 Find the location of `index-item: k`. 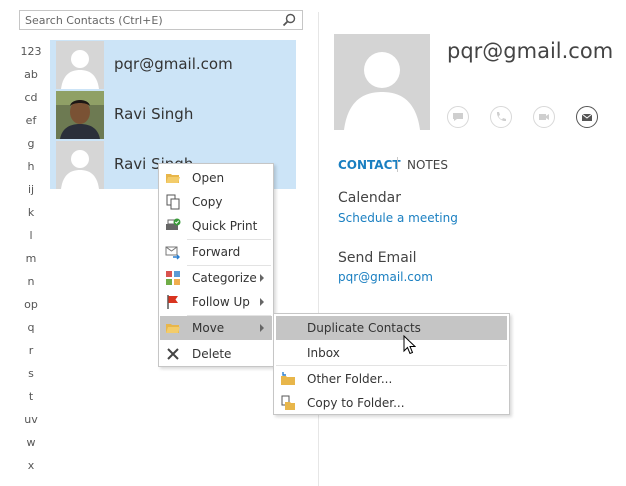

index-item: k is located at coordinates (31, 212).